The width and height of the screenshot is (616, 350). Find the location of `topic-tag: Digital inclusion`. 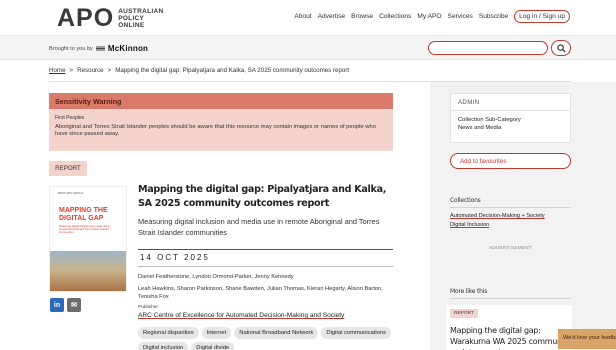

topic-tag: Digital inclusion is located at coordinates (163, 346).